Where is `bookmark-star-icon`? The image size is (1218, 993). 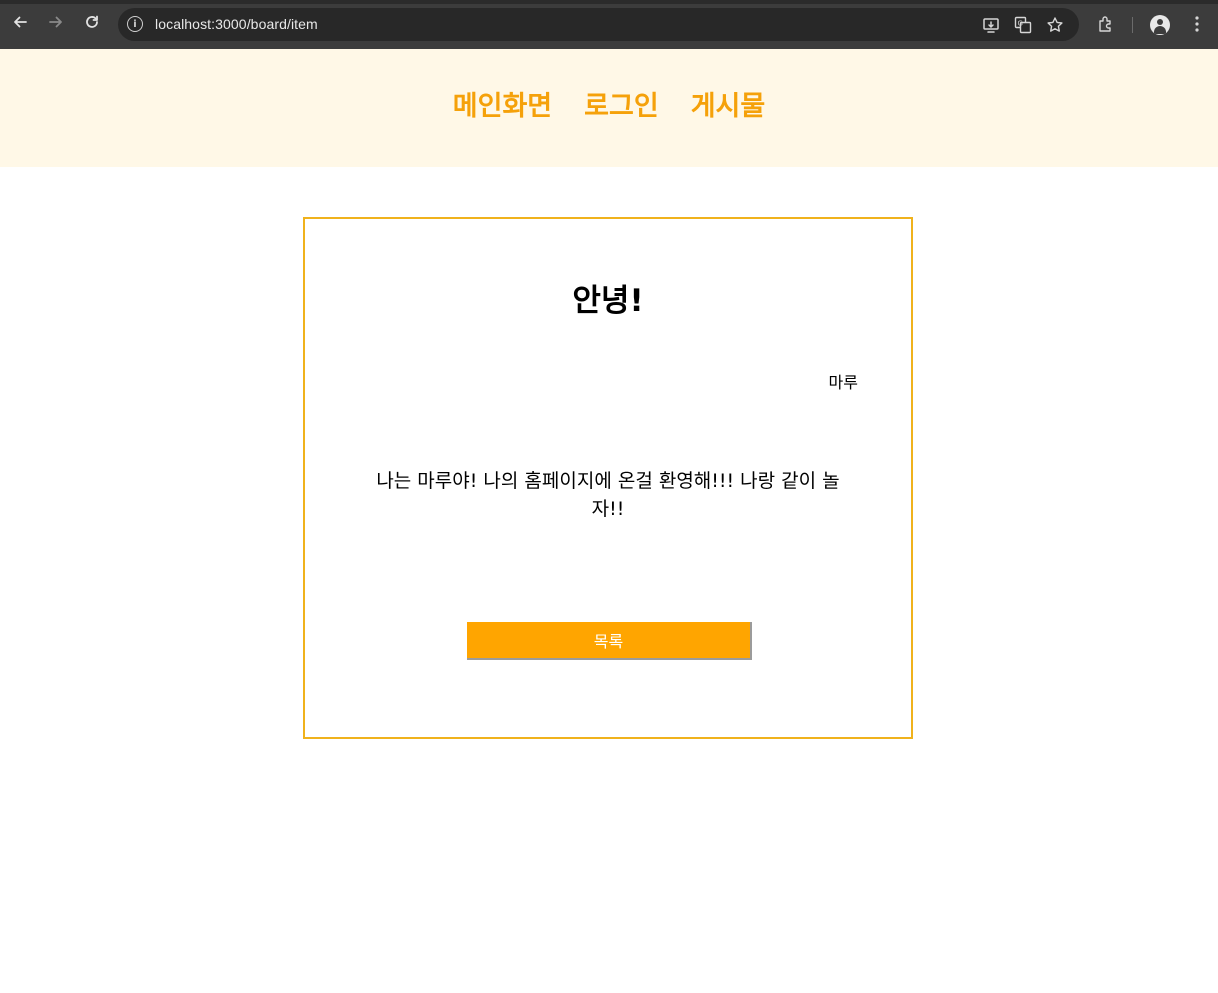 bookmark-star-icon is located at coordinates (1055, 25).